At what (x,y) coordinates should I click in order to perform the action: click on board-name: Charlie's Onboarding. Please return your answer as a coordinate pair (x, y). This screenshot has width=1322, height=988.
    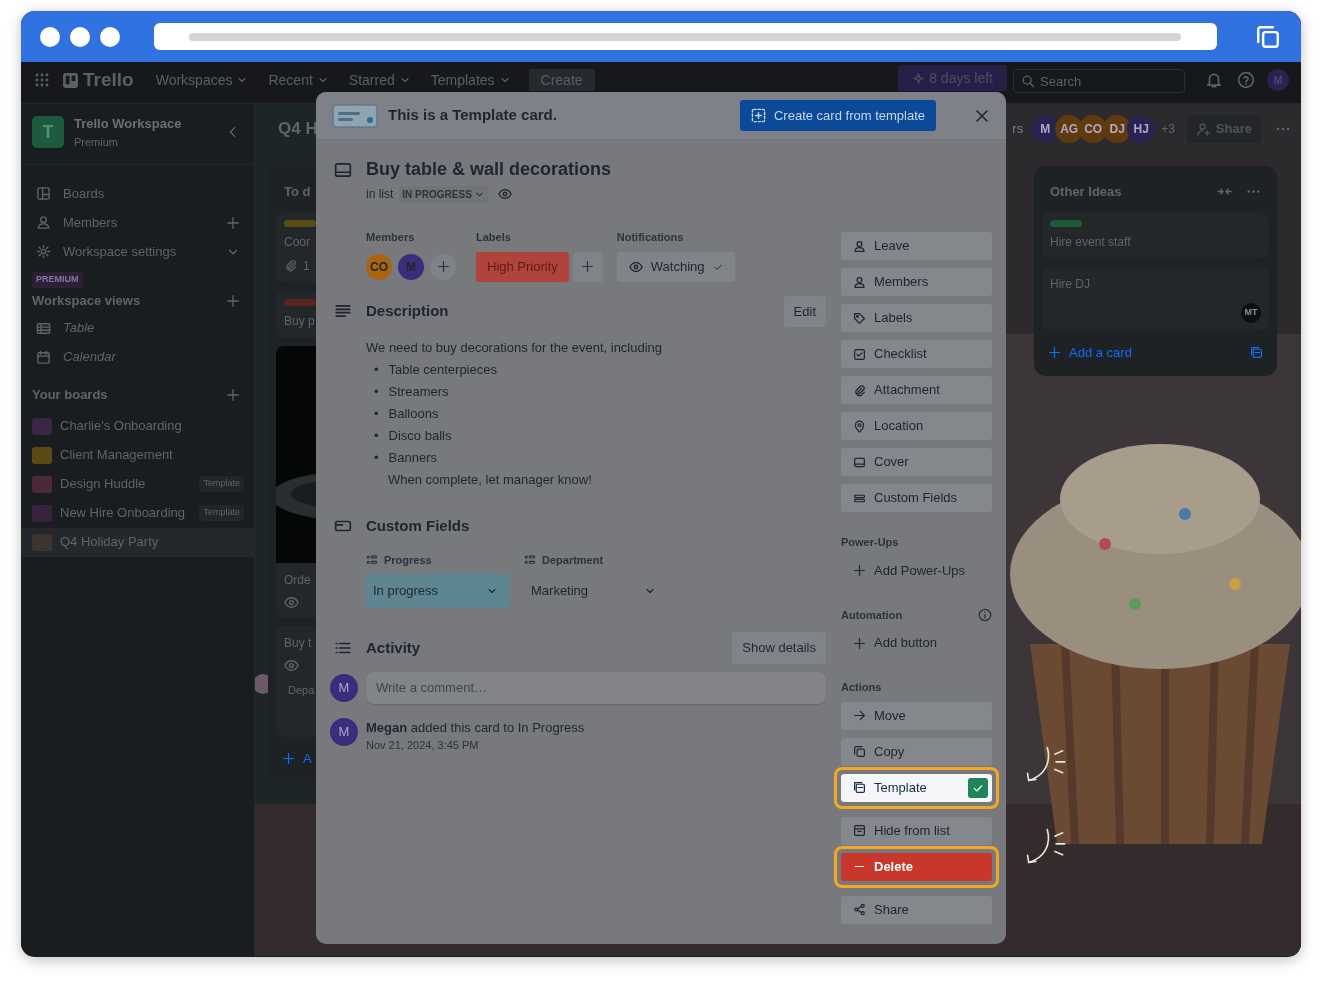
    Looking at the image, I should click on (121, 426).